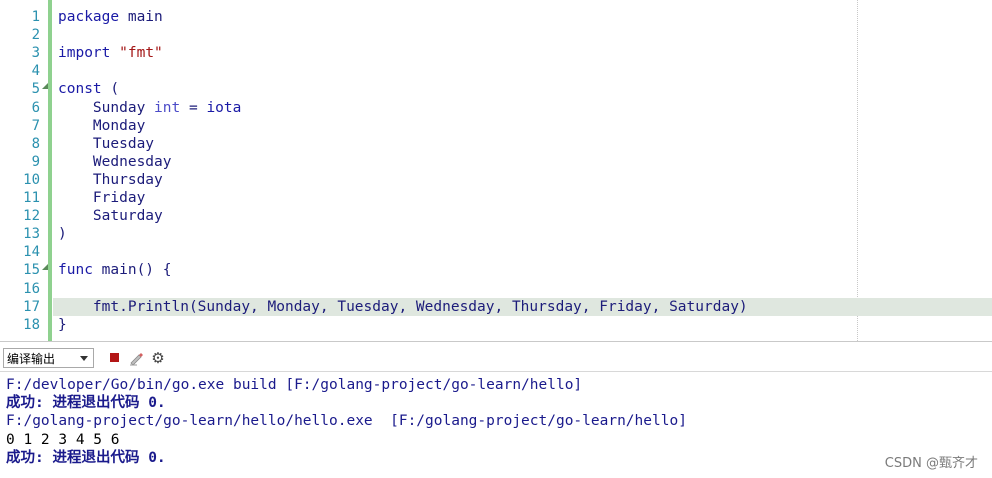 The image size is (992, 478). Describe the element at coordinates (31, 216) in the screenshot. I see `line-number: 12` at that location.